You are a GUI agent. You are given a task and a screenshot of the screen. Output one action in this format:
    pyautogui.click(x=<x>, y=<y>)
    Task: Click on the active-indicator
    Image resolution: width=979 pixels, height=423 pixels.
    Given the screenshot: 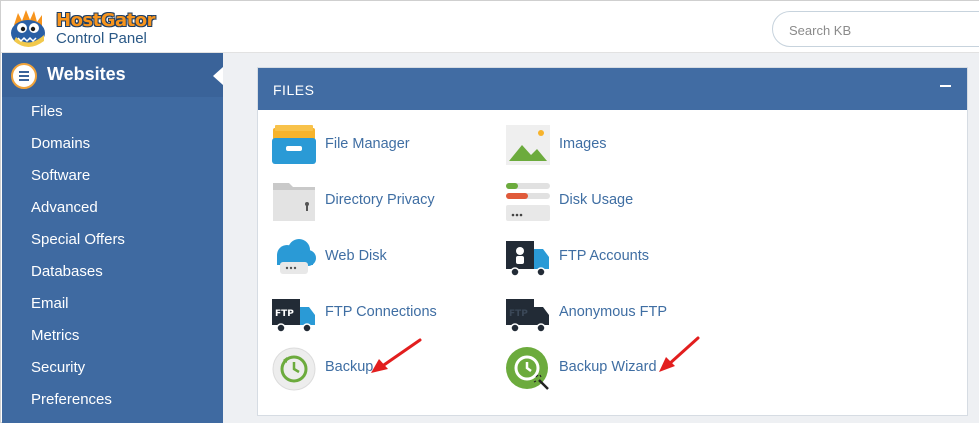 What is the action you would take?
    pyautogui.click(x=218, y=76)
    